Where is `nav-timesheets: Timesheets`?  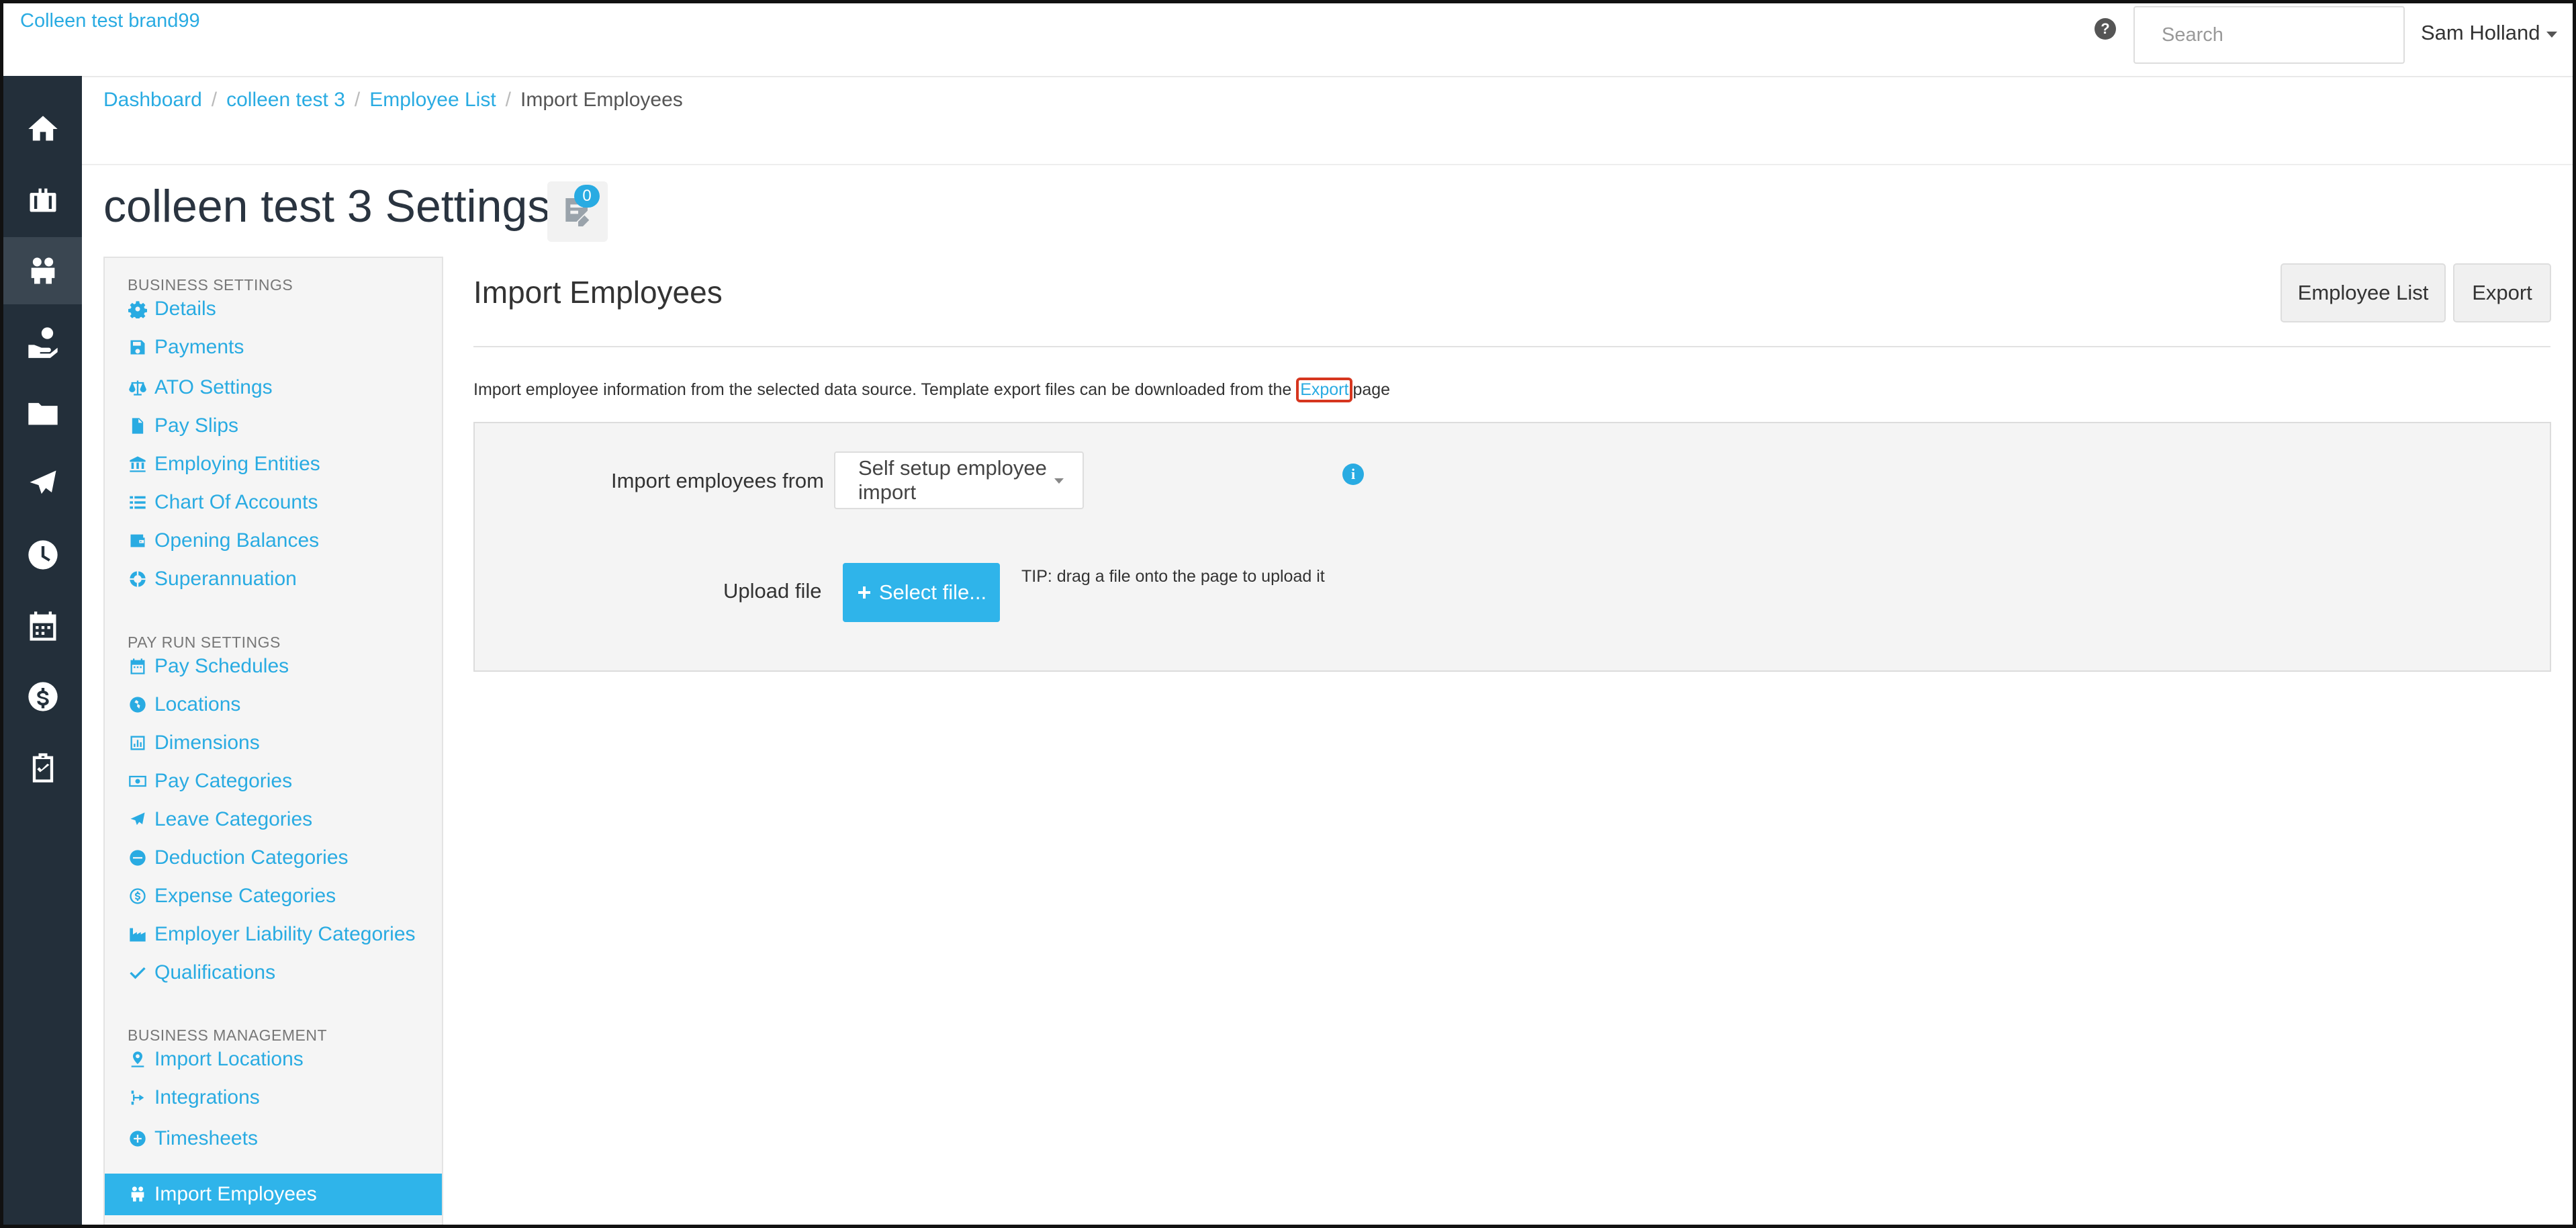 nav-timesheets: Timesheets is located at coordinates (285, 1138).